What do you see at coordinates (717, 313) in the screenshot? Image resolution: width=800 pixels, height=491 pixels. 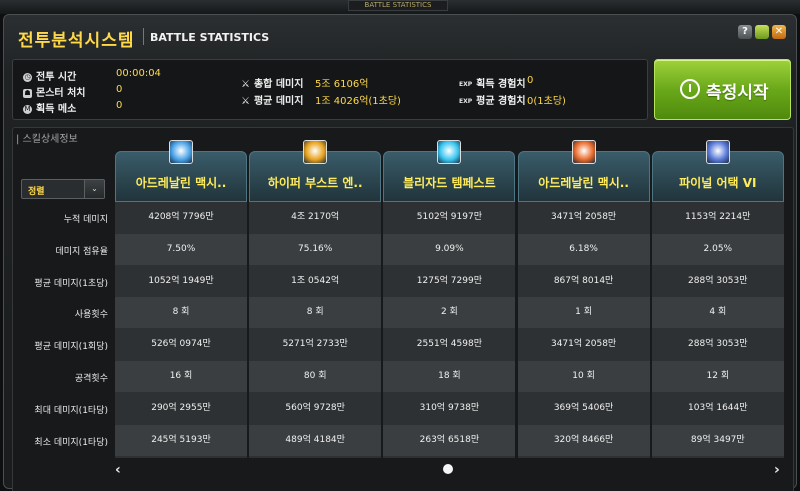 I see `stat-cell: 4 회` at bounding box center [717, 313].